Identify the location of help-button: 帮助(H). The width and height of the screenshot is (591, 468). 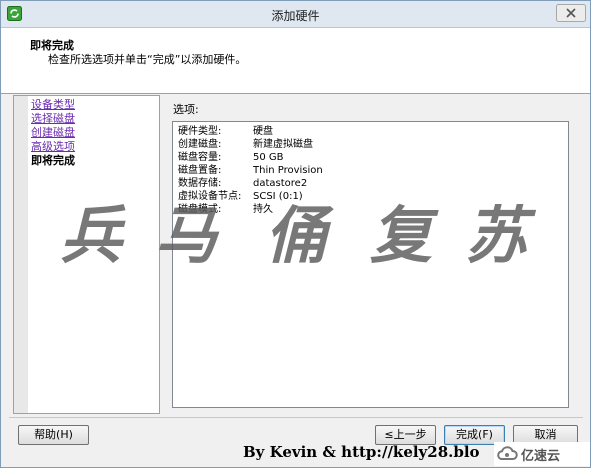
(53, 435).